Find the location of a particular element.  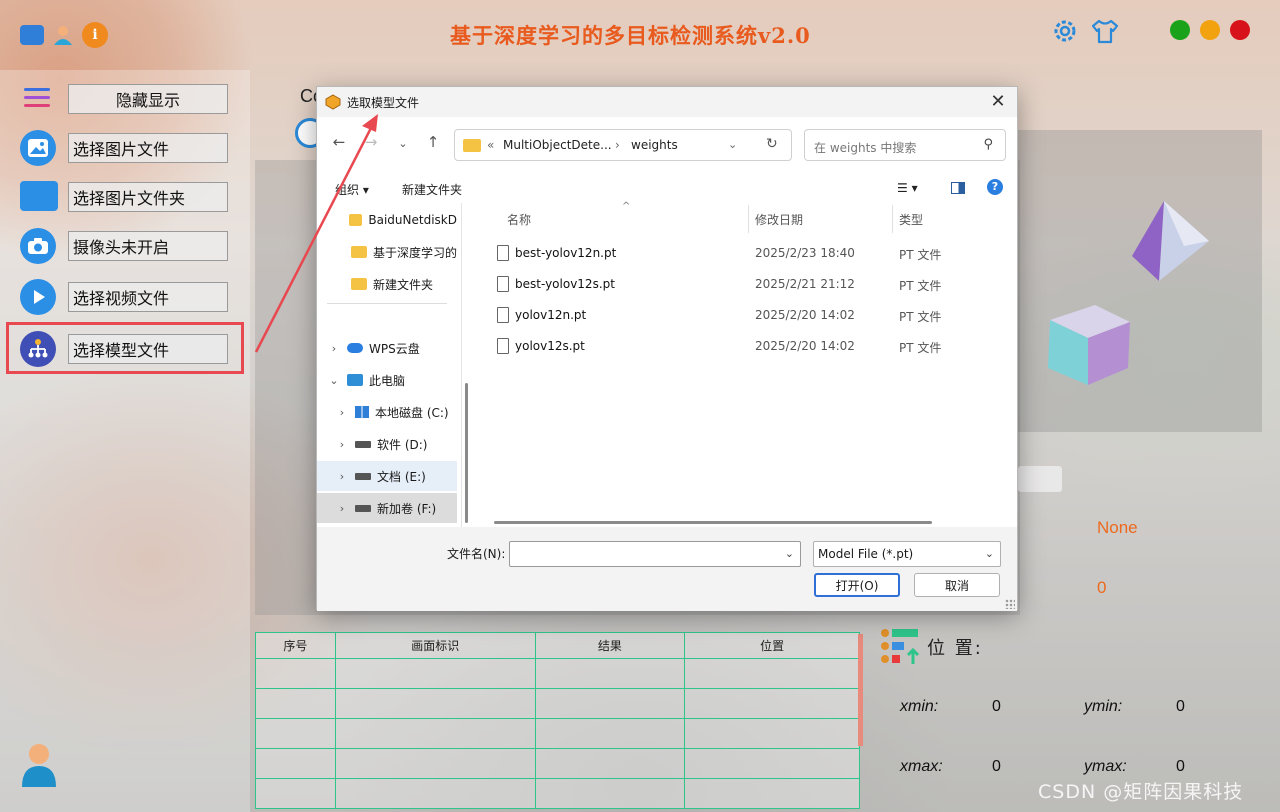

preview-pane-icon is located at coordinates (958, 188).